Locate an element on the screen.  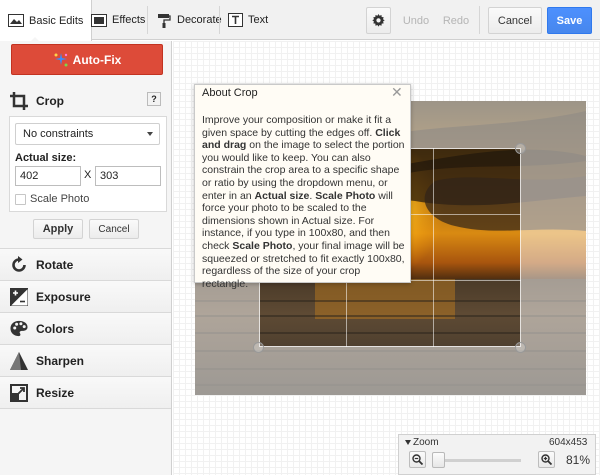
tab-effects: Effects is located at coordinates (118, 20).